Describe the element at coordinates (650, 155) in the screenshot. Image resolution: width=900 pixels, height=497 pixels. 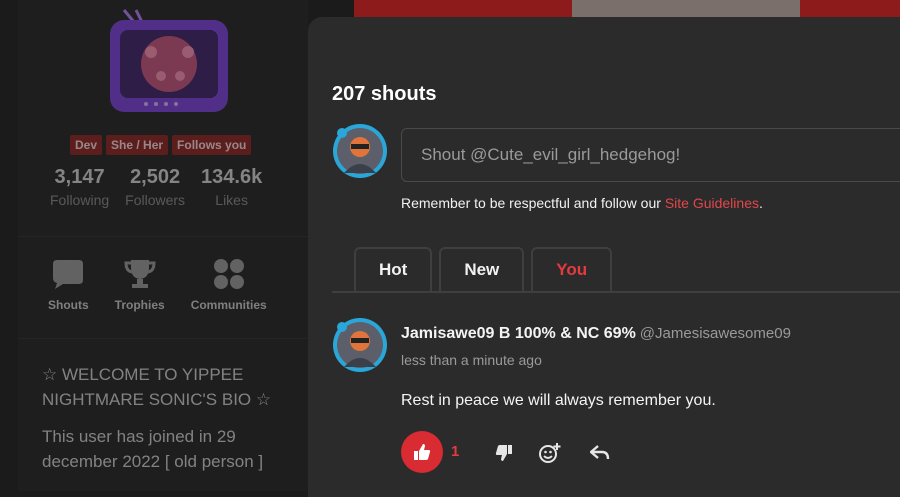
I see `shout-input` at that location.